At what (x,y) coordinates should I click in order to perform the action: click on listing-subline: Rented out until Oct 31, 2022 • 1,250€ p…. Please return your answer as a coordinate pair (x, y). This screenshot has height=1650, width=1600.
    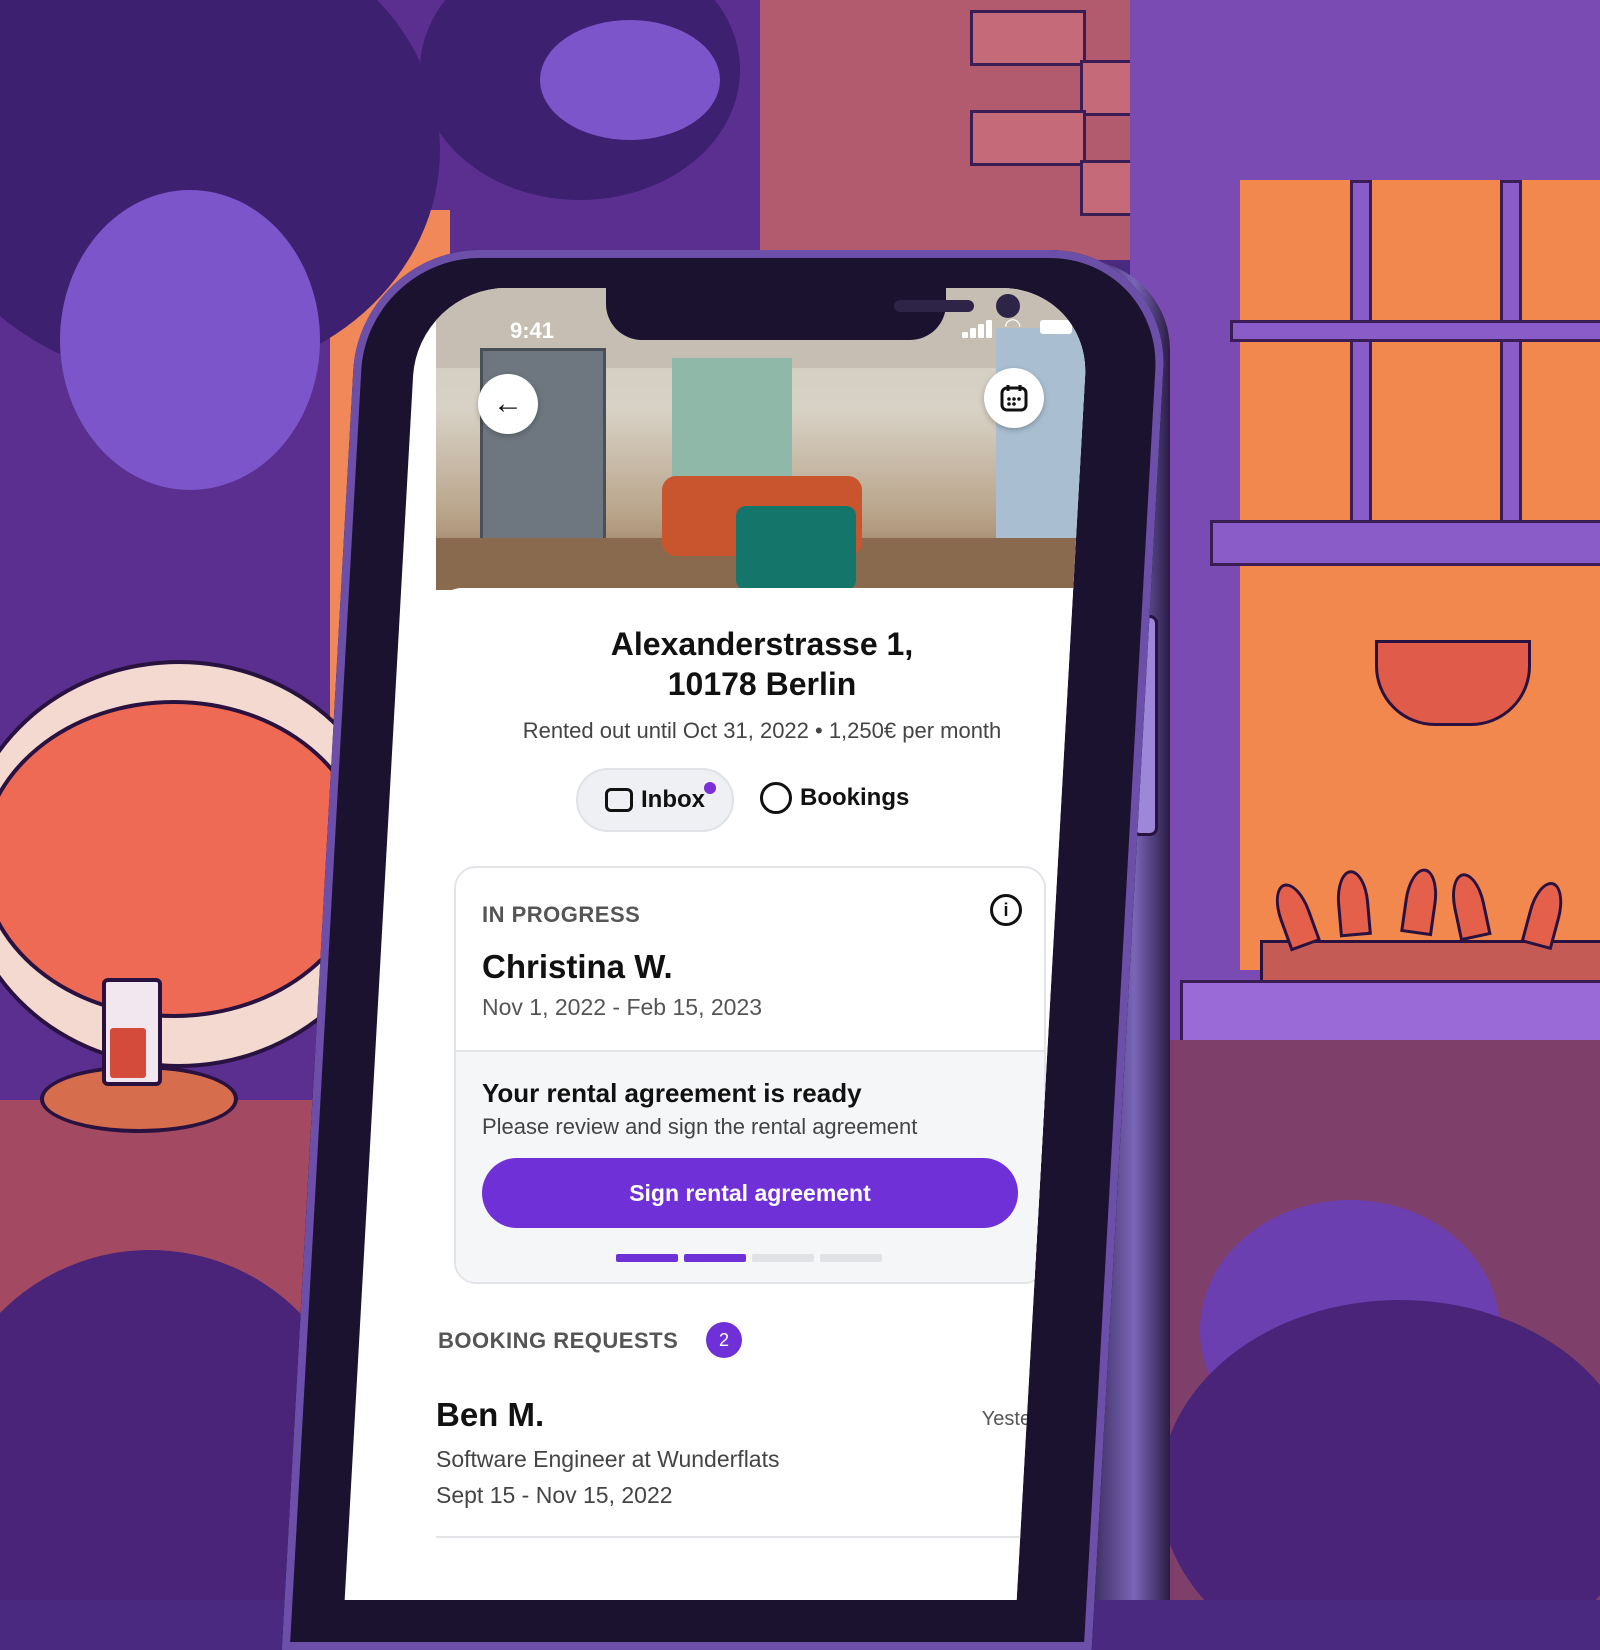
    Looking at the image, I should click on (762, 730).